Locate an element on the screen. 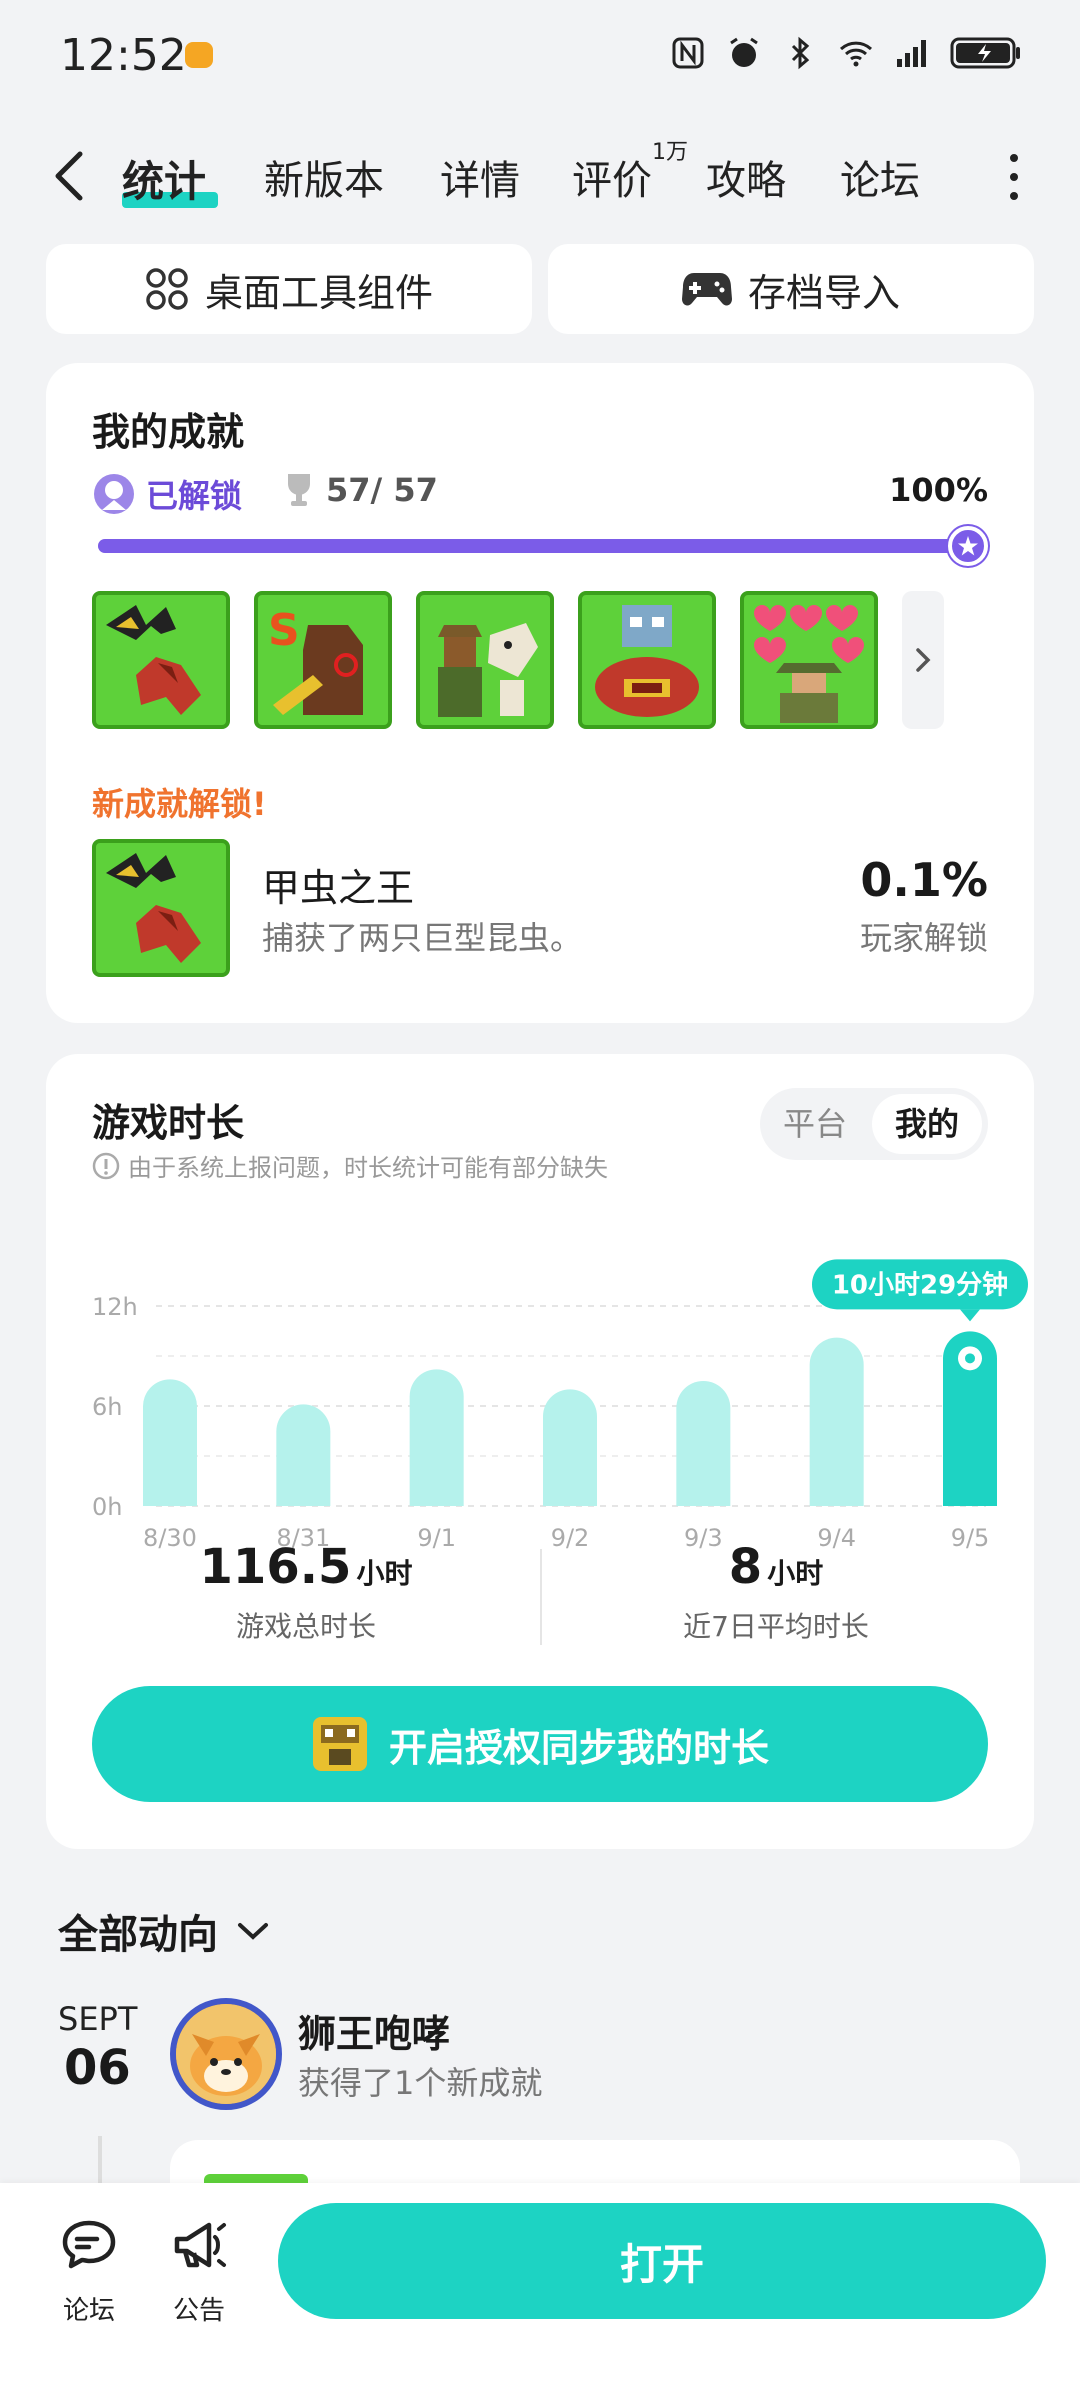  avg-playtime-stat: 8 小时 近7日平均时长 is located at coordinates (776, 1592).